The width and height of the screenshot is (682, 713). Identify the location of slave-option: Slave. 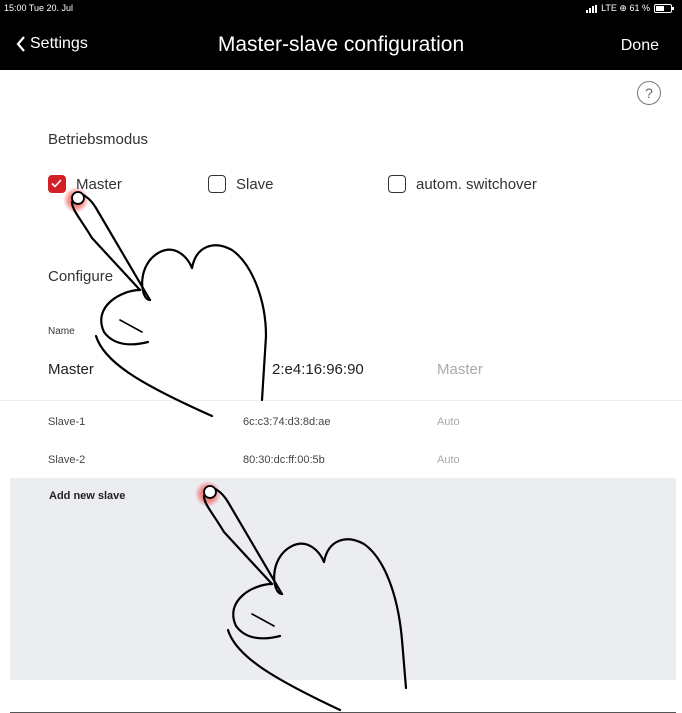
(241, 184).